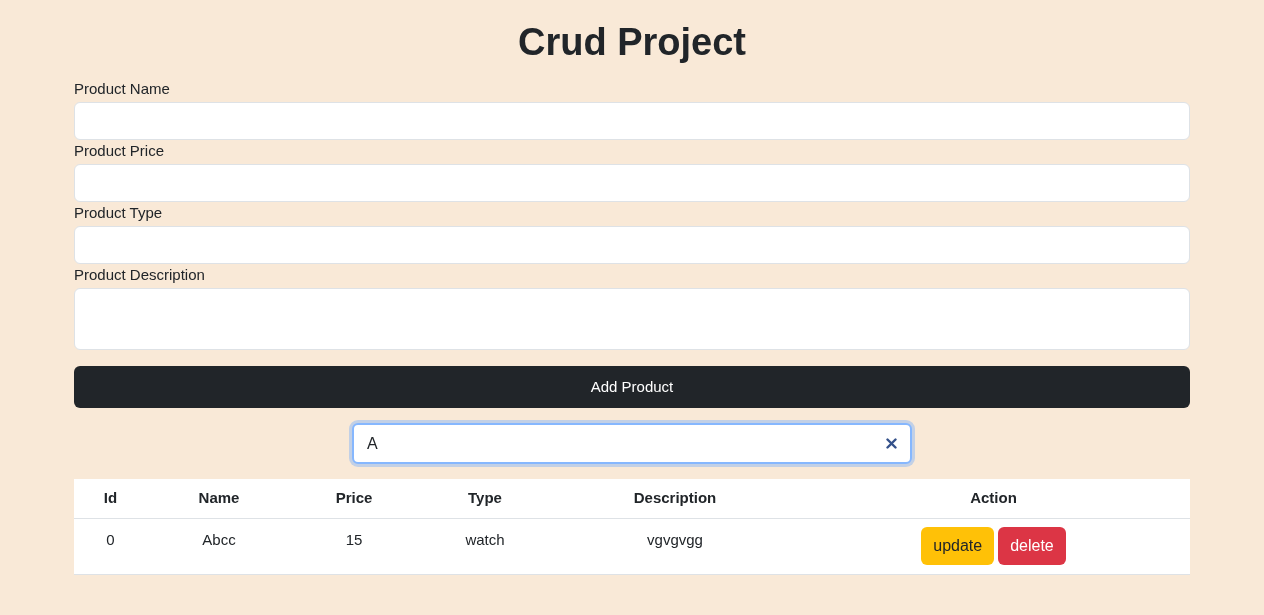 The width and height of the screenshot is (1264, 615). Describe the element at coordinates (632, 387) in the screenshot. I see `add-product-button: Add Product` at that location.